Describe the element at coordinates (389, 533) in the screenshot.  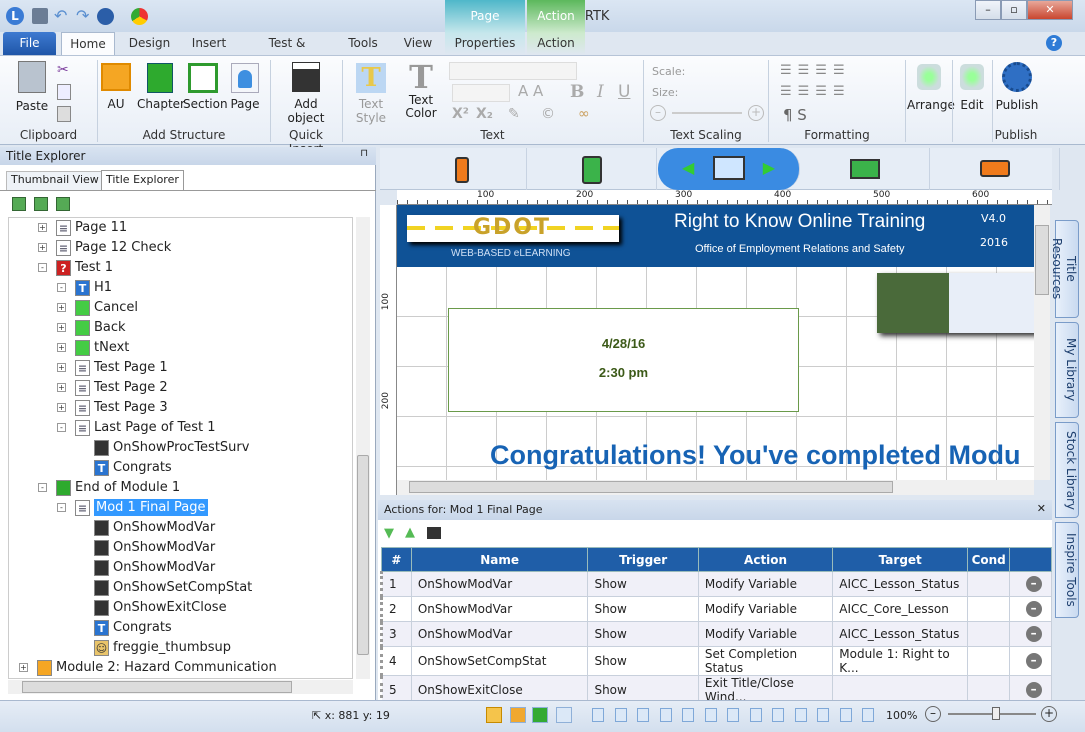
I see `move-down-icon: ▼` at that location.